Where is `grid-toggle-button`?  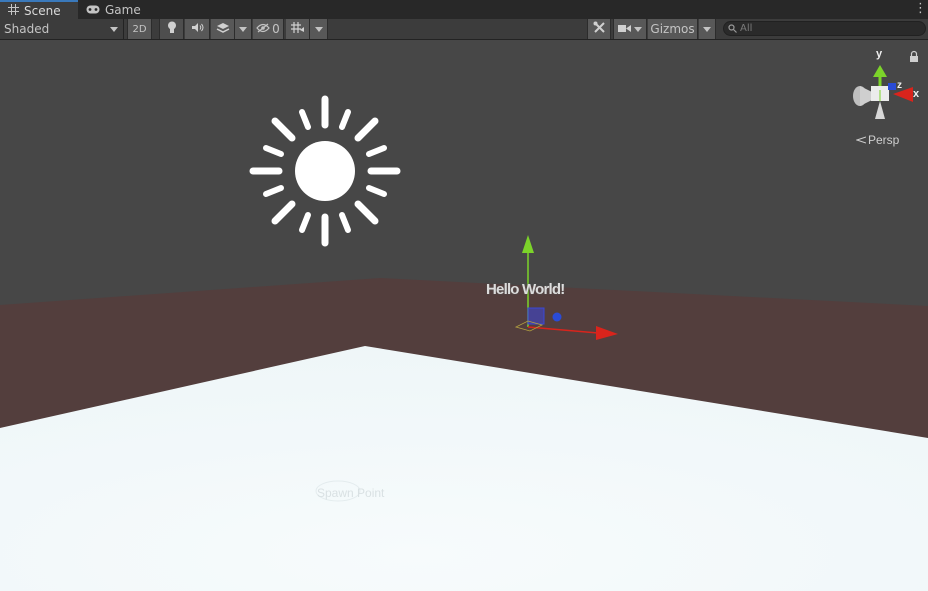
grid-toggle-button is located at coordinates (298, 29).